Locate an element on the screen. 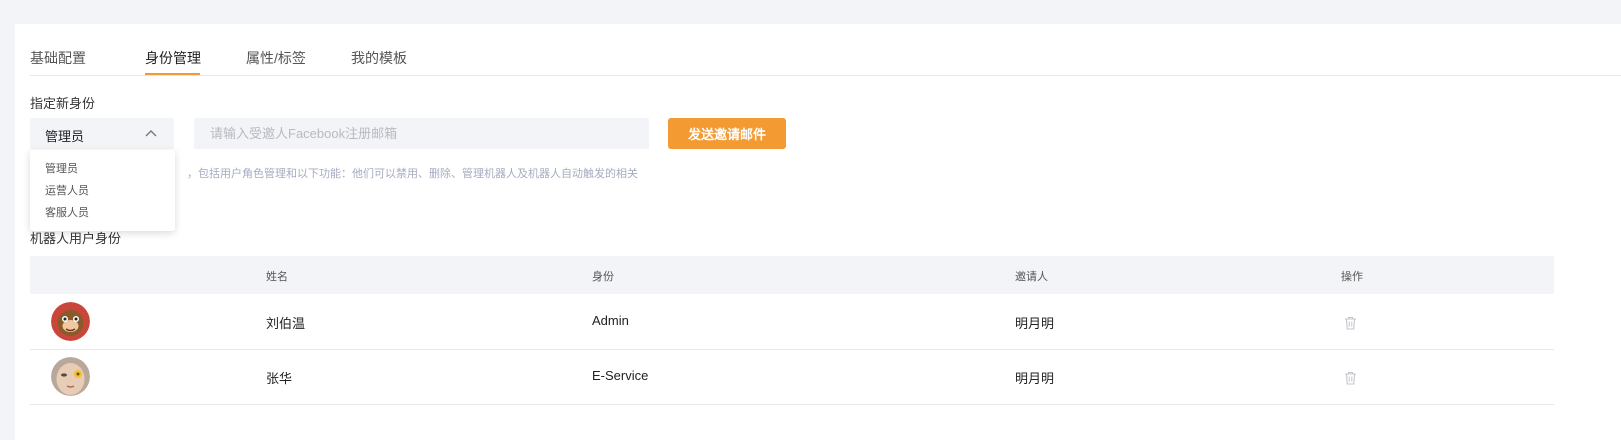 This screenshot has height=440, width=1621. tab-my-templates: 我的模板 is located at coordinates (379, 58).